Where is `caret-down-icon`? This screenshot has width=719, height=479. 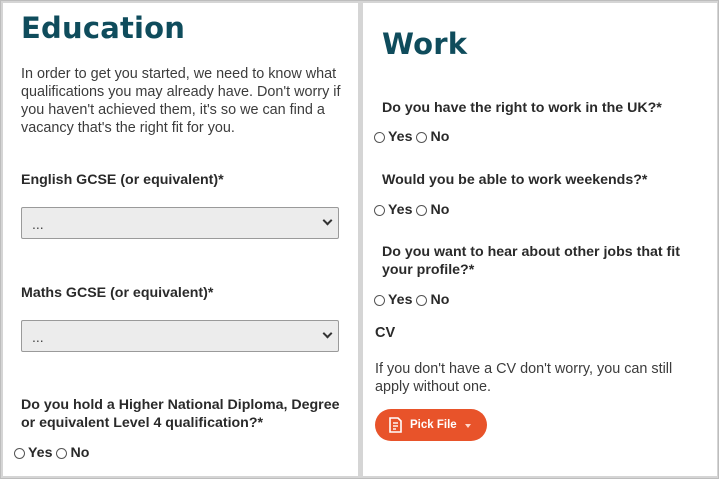
caret-down-icon is located at coordinates (467, 425).